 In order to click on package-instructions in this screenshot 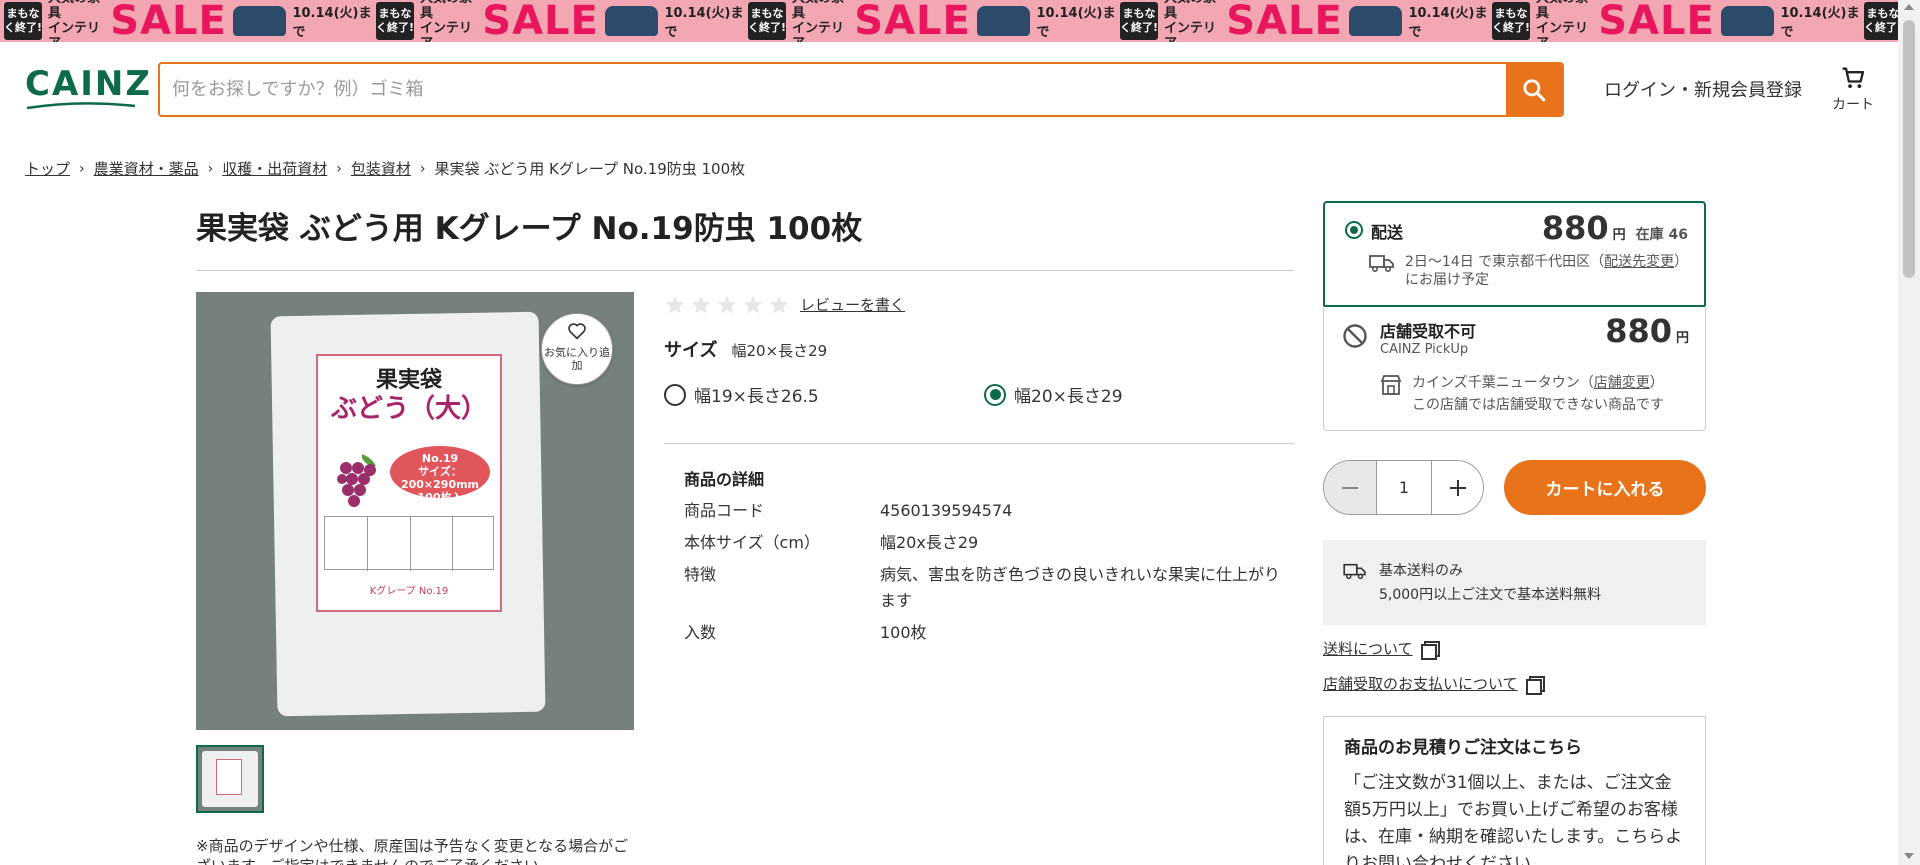, I will do `click(409, 543)`.